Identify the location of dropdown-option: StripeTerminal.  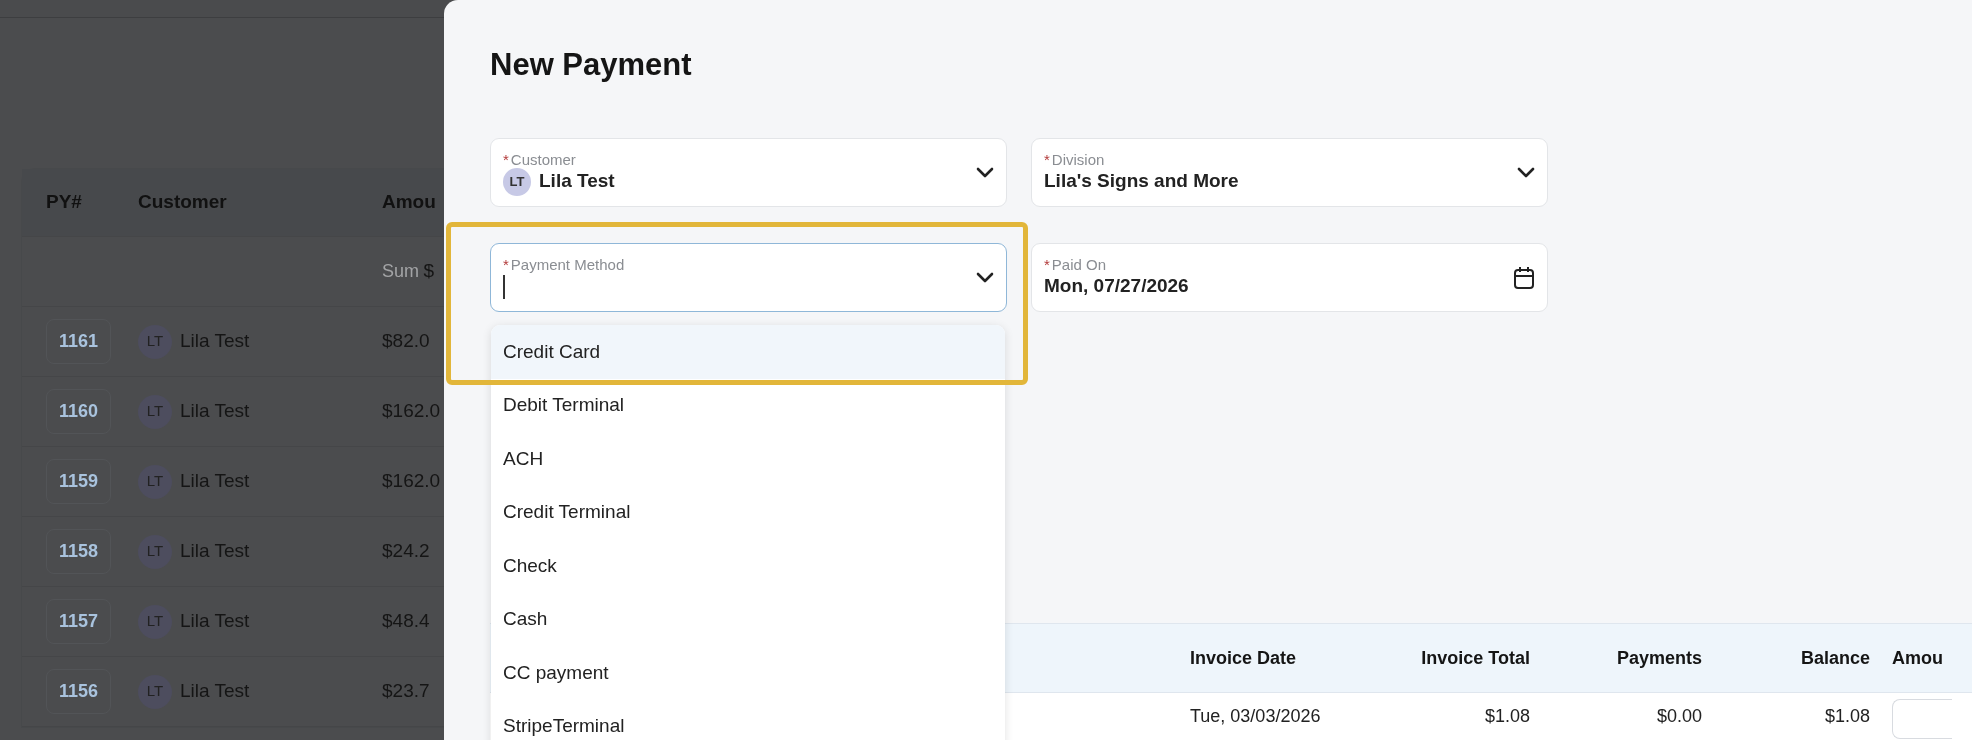
(748, 719).